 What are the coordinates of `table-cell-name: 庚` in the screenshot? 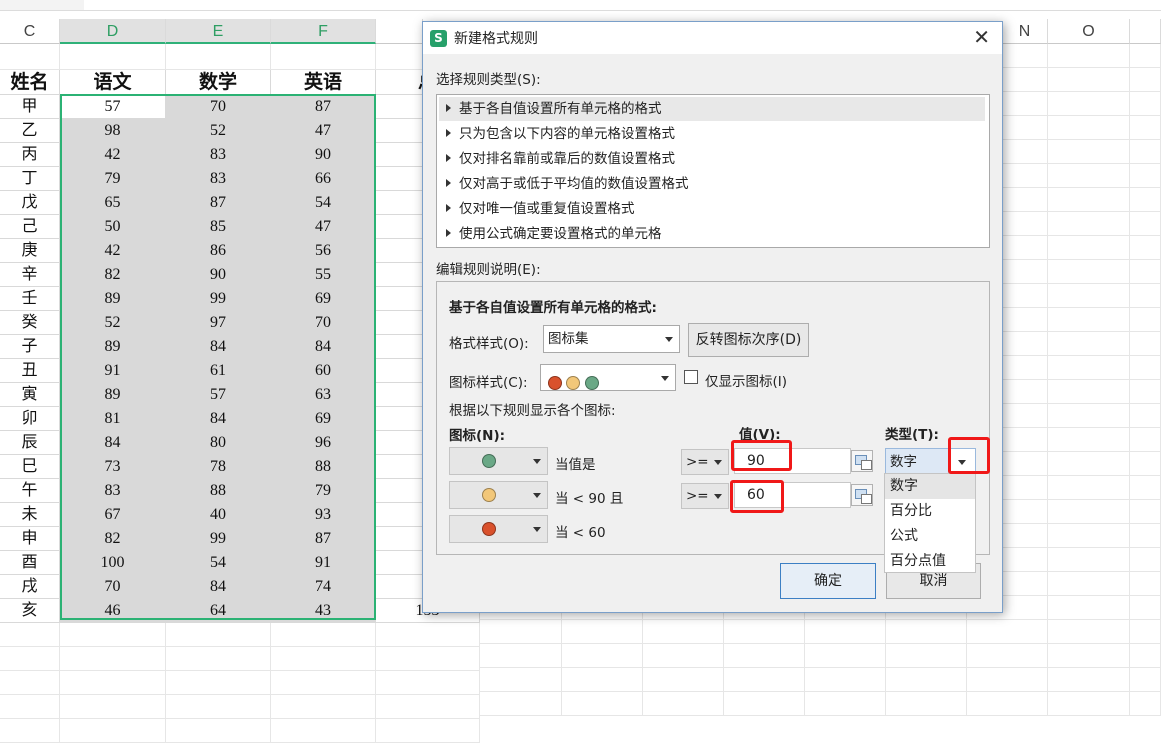 It's located at (30, 251).